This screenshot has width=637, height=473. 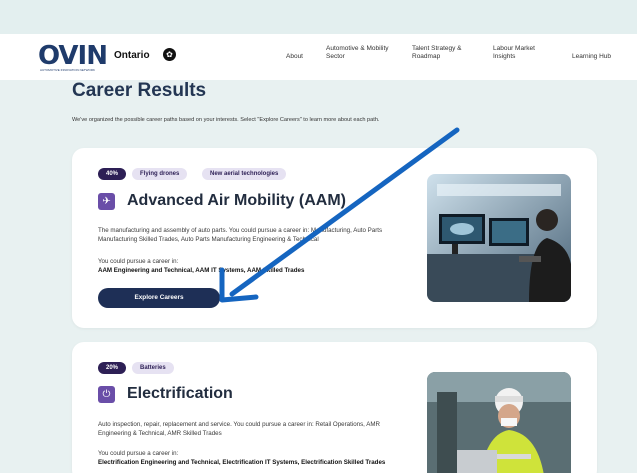 I want to click on explore-careers-button: Explore Careers, so click(x=159, y=298).